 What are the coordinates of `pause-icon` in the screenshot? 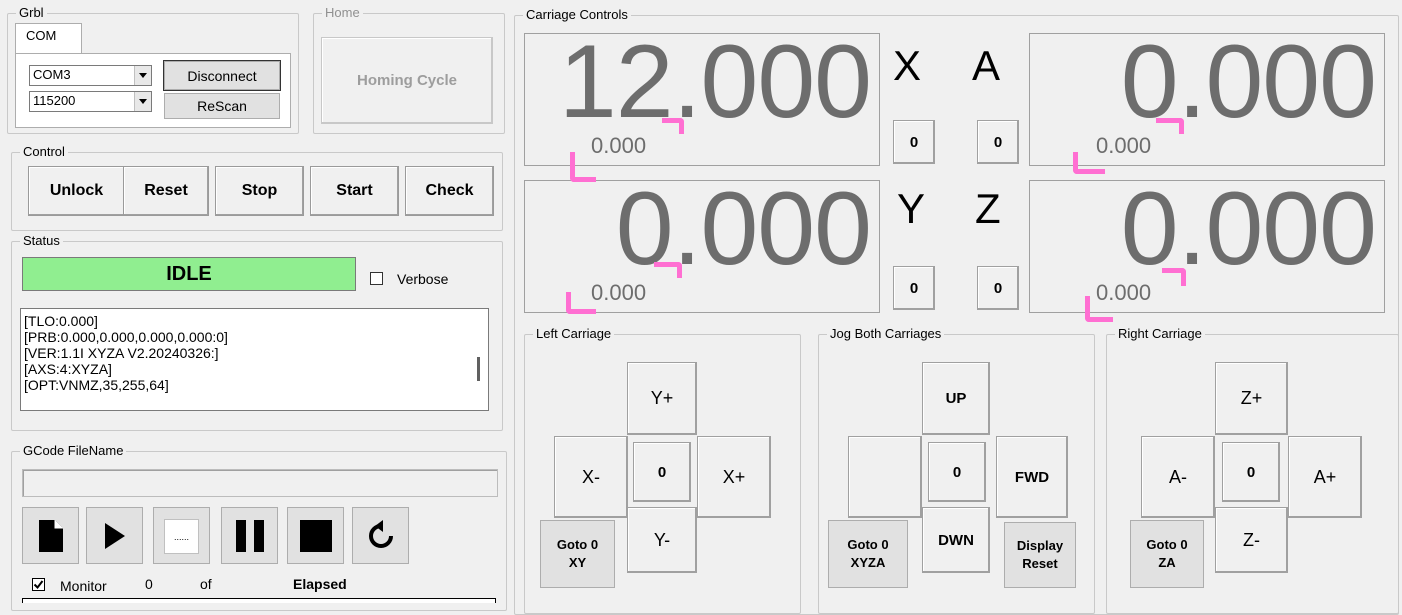 It's located at (249, 535).